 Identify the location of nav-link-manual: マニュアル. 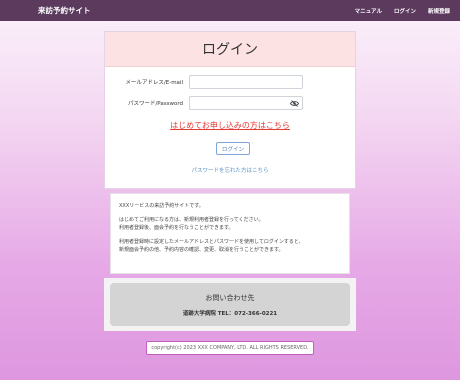
(368, 11).